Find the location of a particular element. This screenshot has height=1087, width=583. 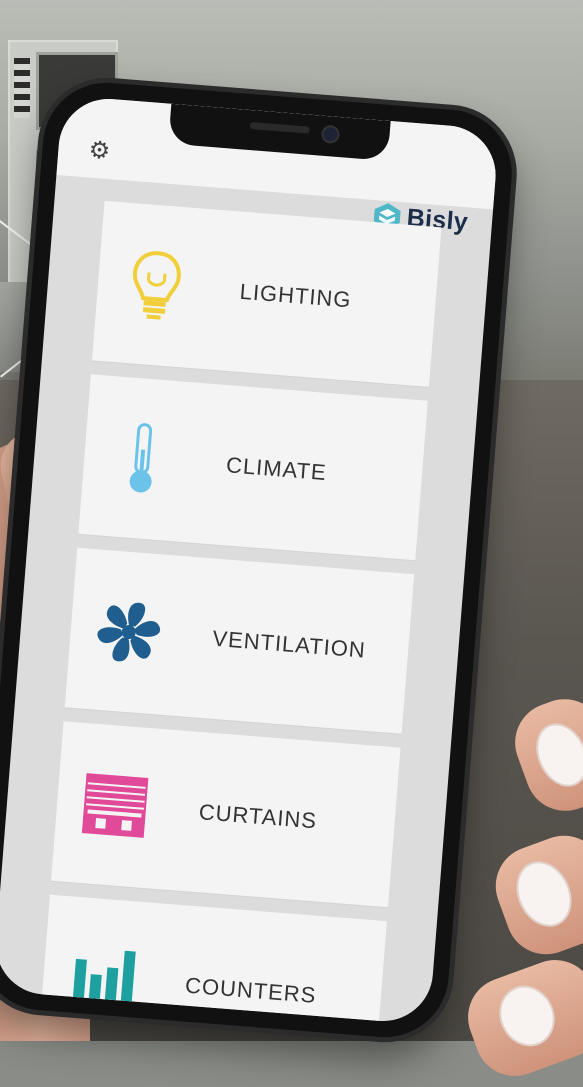

lightbulb-icon is located at coordinates (156, 284).